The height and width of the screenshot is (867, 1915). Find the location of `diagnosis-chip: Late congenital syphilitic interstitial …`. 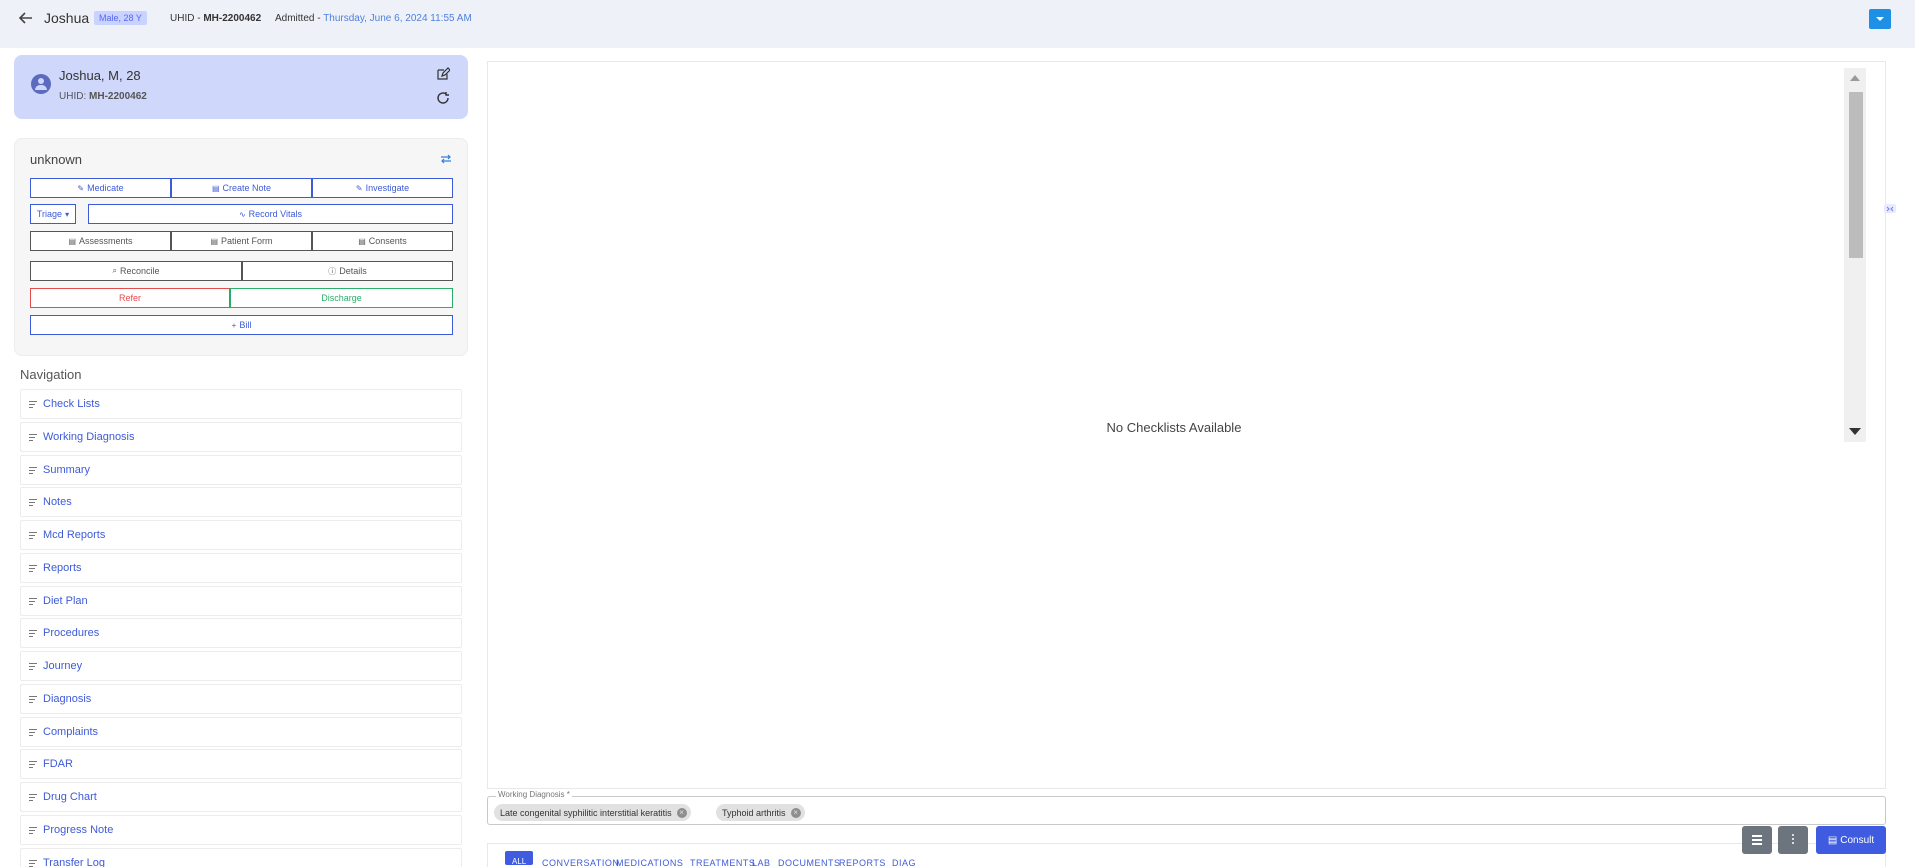

diagnosis-chip: Late congenital syphilitic interstitial … is located at coordinates (592, 812).